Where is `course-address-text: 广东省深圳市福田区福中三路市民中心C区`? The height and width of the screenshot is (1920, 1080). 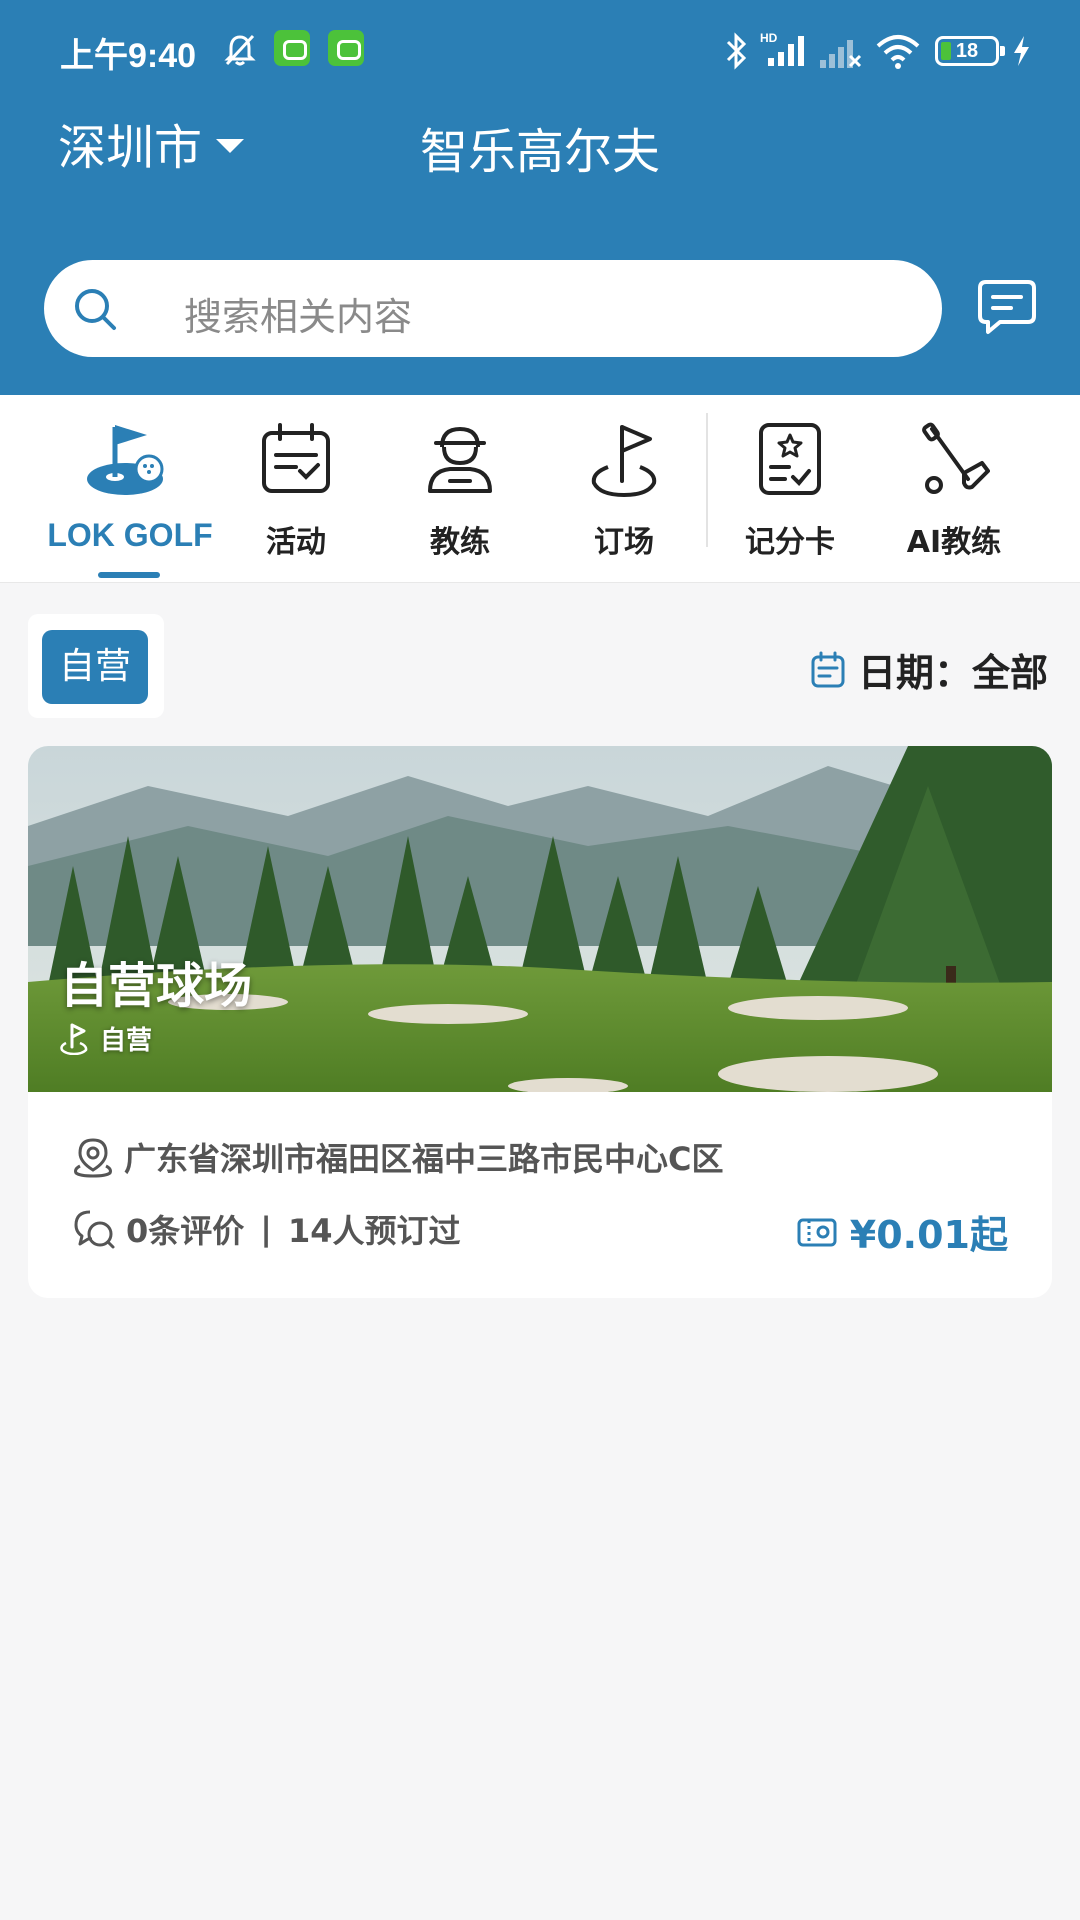
course-address-text: 广东省深圳市福田区福中三路市民中心C区 is located at coordinates (424, 1159).